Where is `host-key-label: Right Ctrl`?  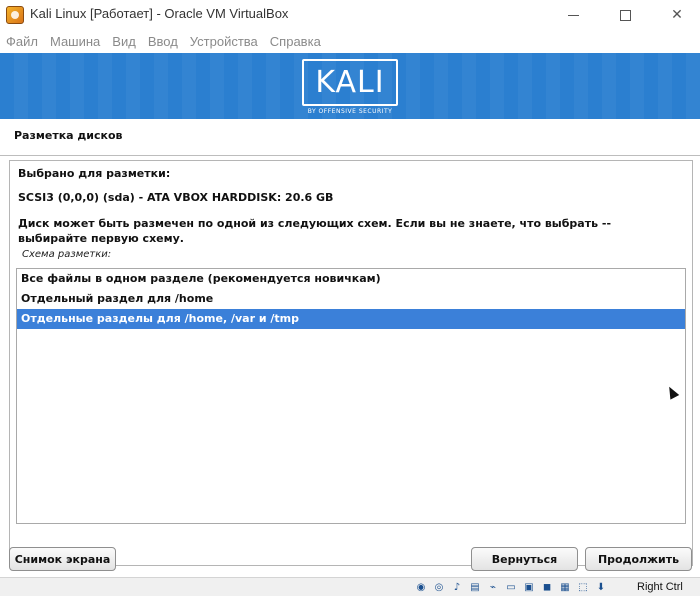 host-key-label: Right Ctrl is located at coordinates (660, 587).